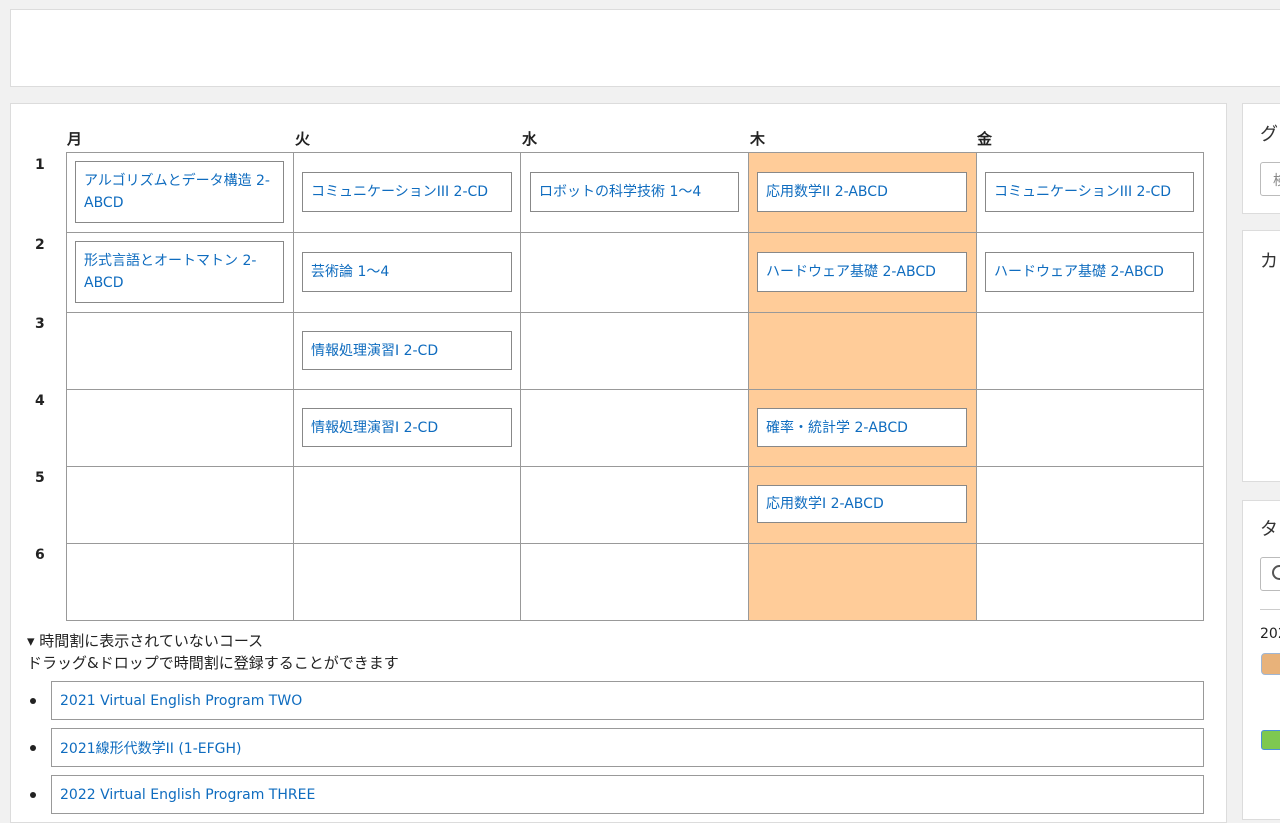  Describe the element at coordinates (1261, 158) in the screenshot. I see `sidebar-block-1: グ 検` at that location.